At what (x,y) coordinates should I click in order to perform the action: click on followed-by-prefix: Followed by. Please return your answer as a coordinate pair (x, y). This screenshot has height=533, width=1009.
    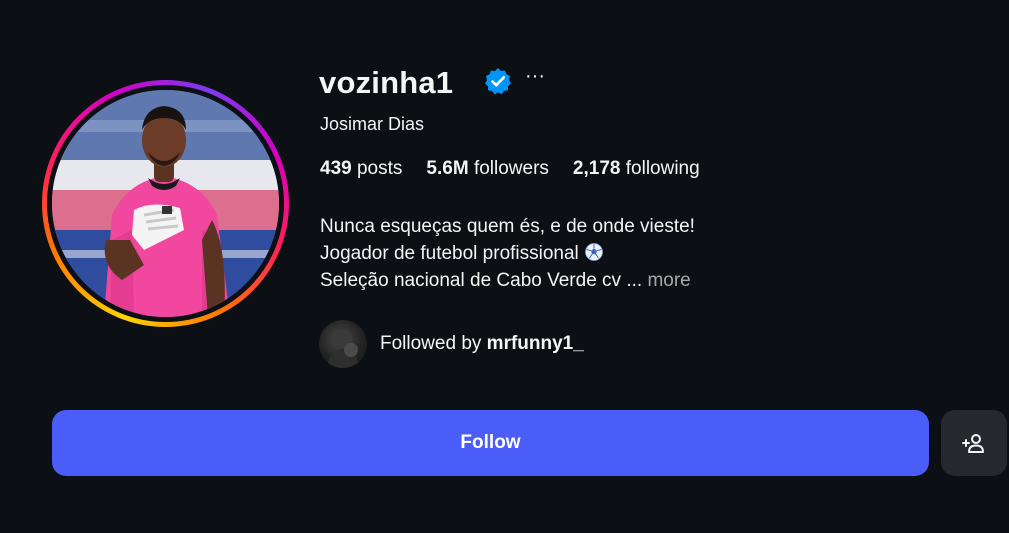
    Looking at the image, I should click on (433, 343).